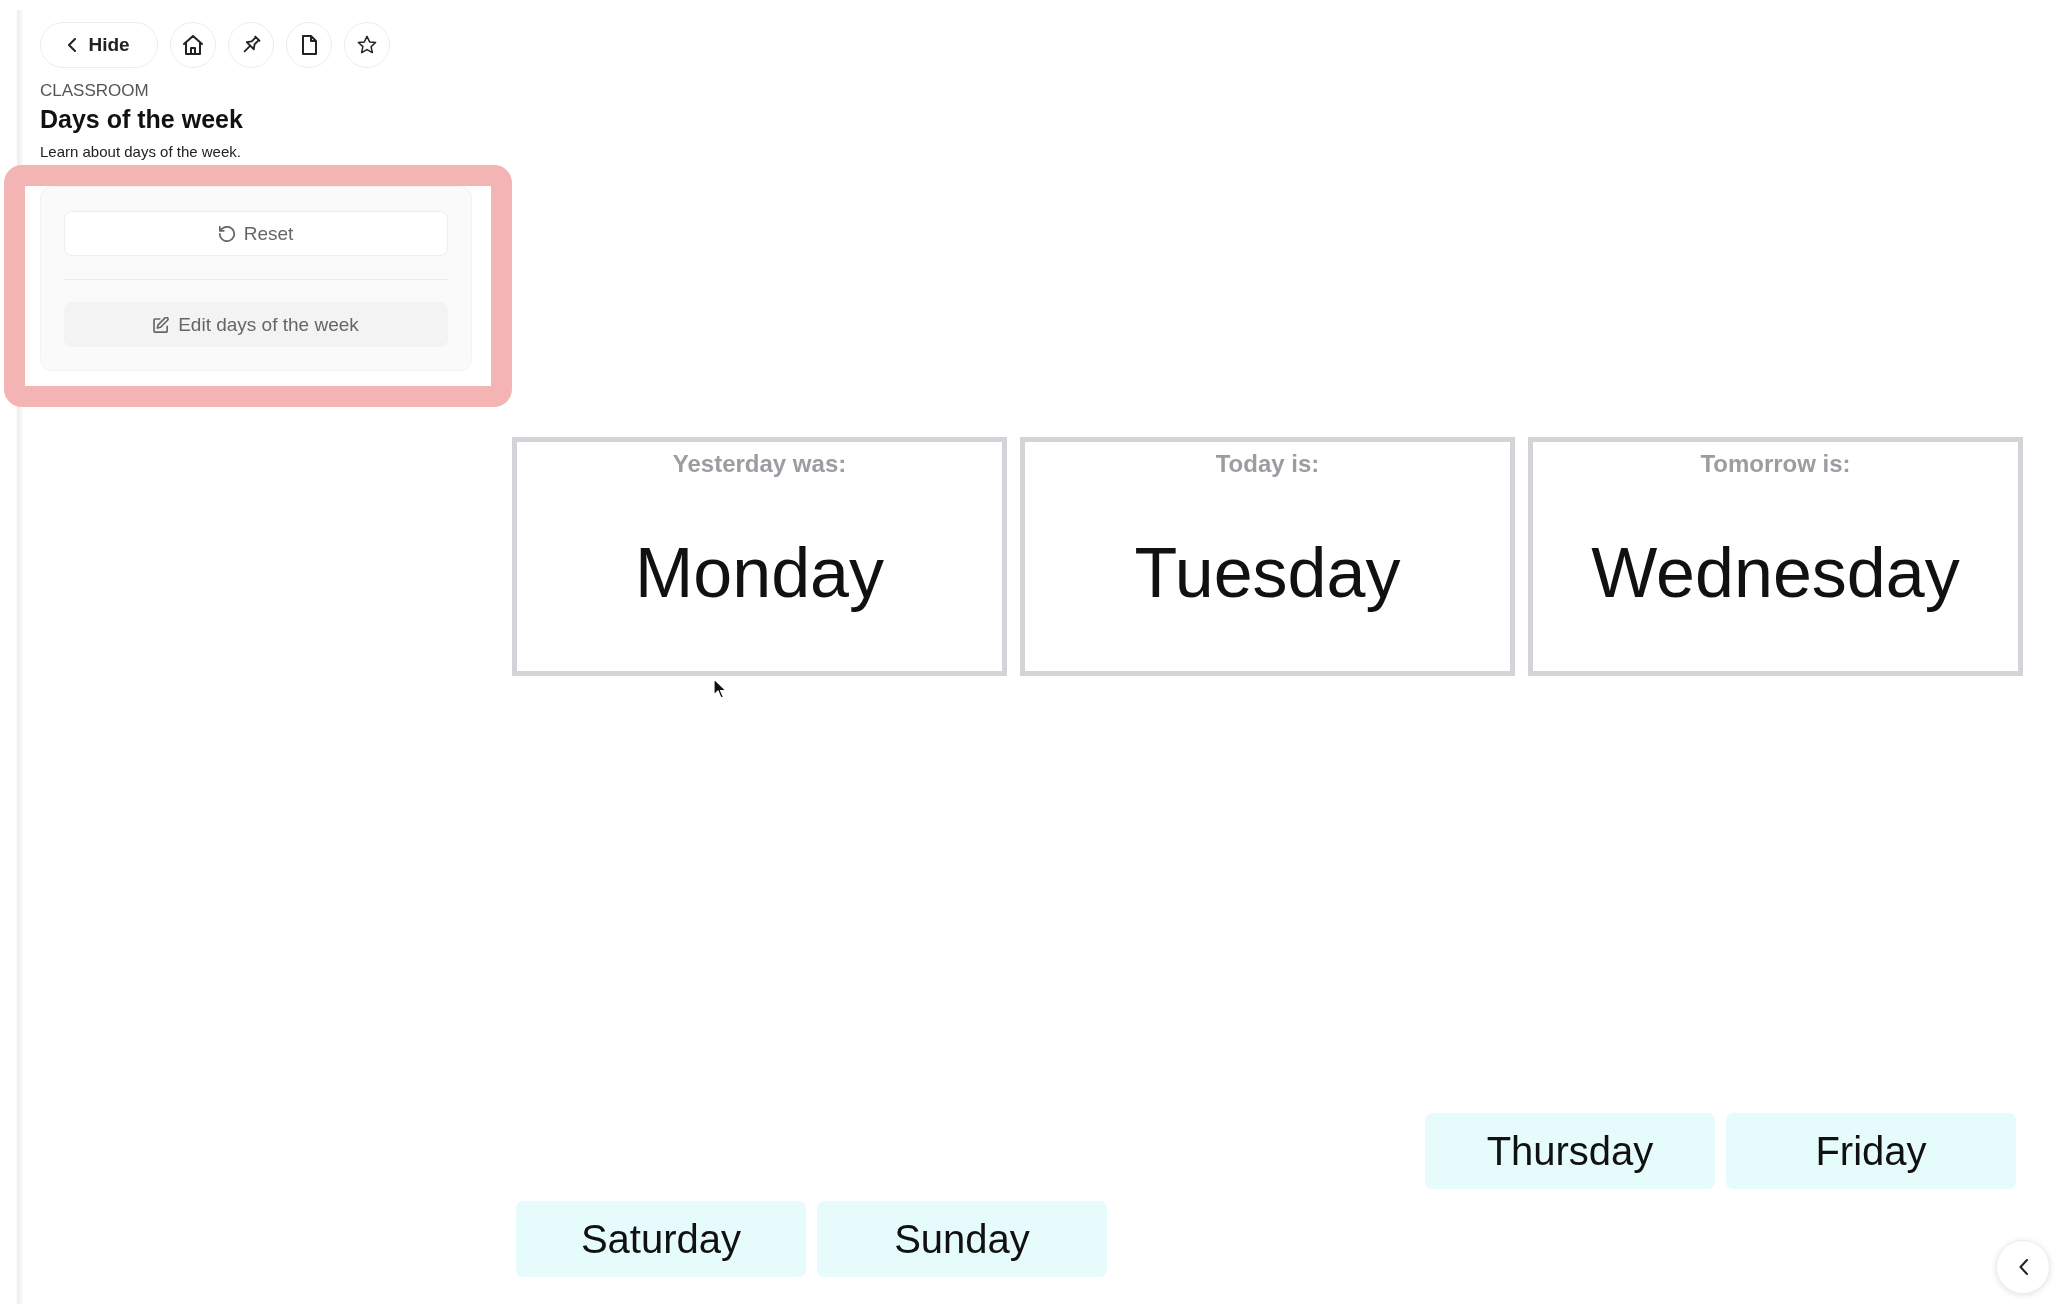  Describe the element at coordinates (962, 1239) in the screenshot. I see `day-chip: Sunday` at that location.